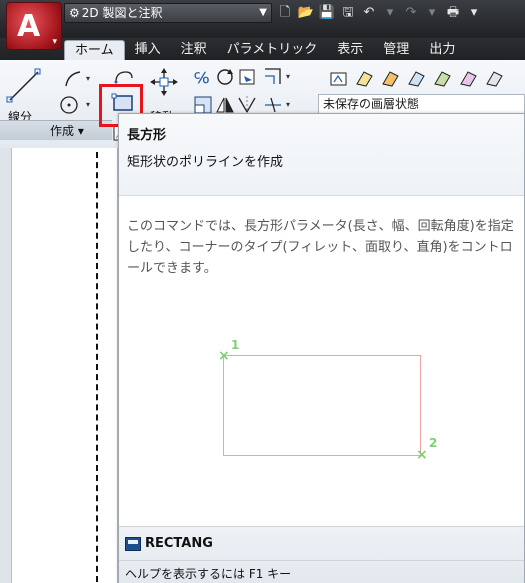 The image size is (525, 583). I want to click on svg-text: ℅, so click(201, 78).